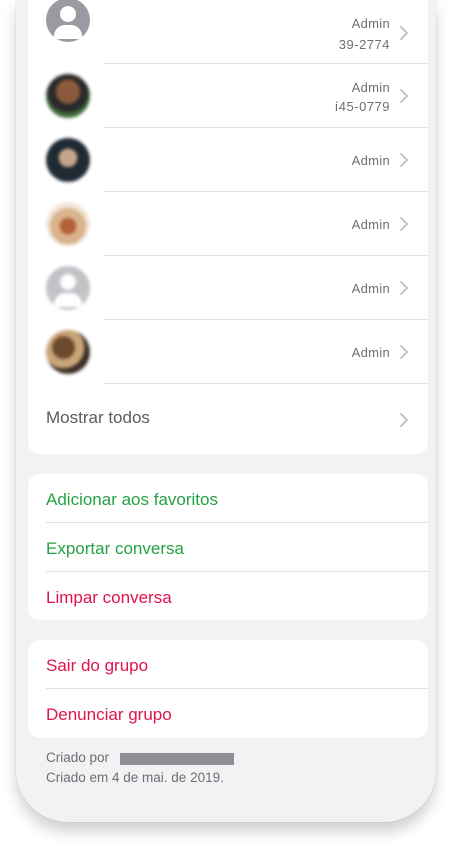 Image resolution: width=450 pixels, height=843 pixels. Describe the element at coordinates (132, 499) in the screenshot. I see `add-to-favorites-label: Adicionar aos favoritos` at that location.